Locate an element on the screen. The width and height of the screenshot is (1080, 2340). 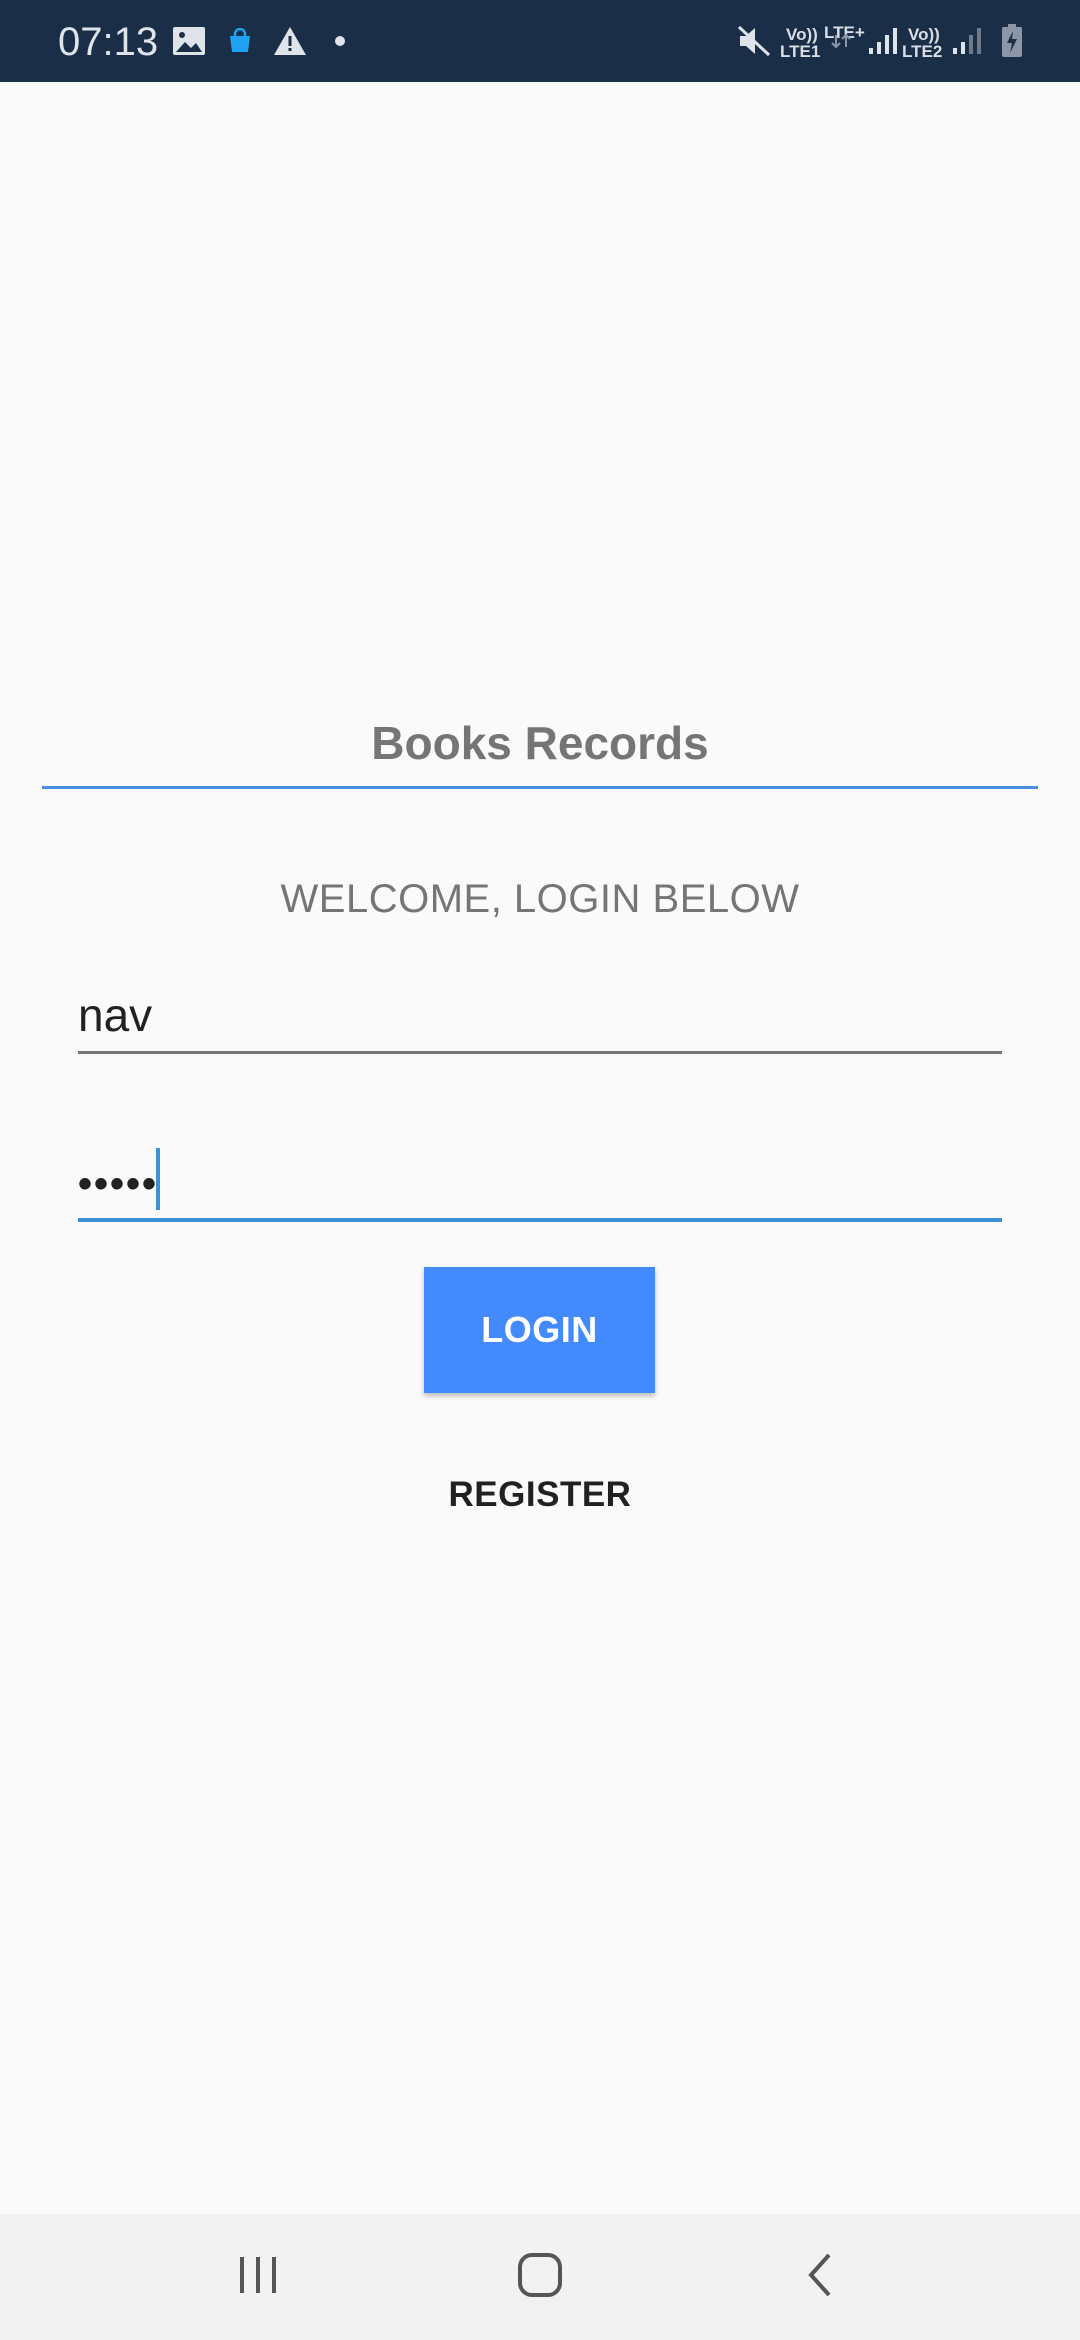
title-underline is located at coordinates (540, 787).